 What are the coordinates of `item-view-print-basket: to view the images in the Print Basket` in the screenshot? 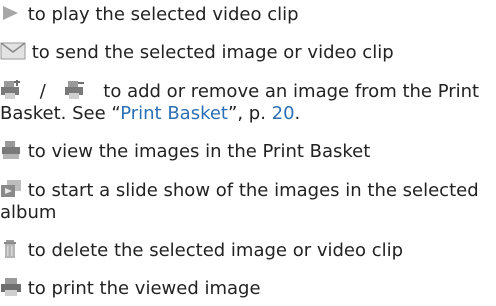 It's located at (185, 152).